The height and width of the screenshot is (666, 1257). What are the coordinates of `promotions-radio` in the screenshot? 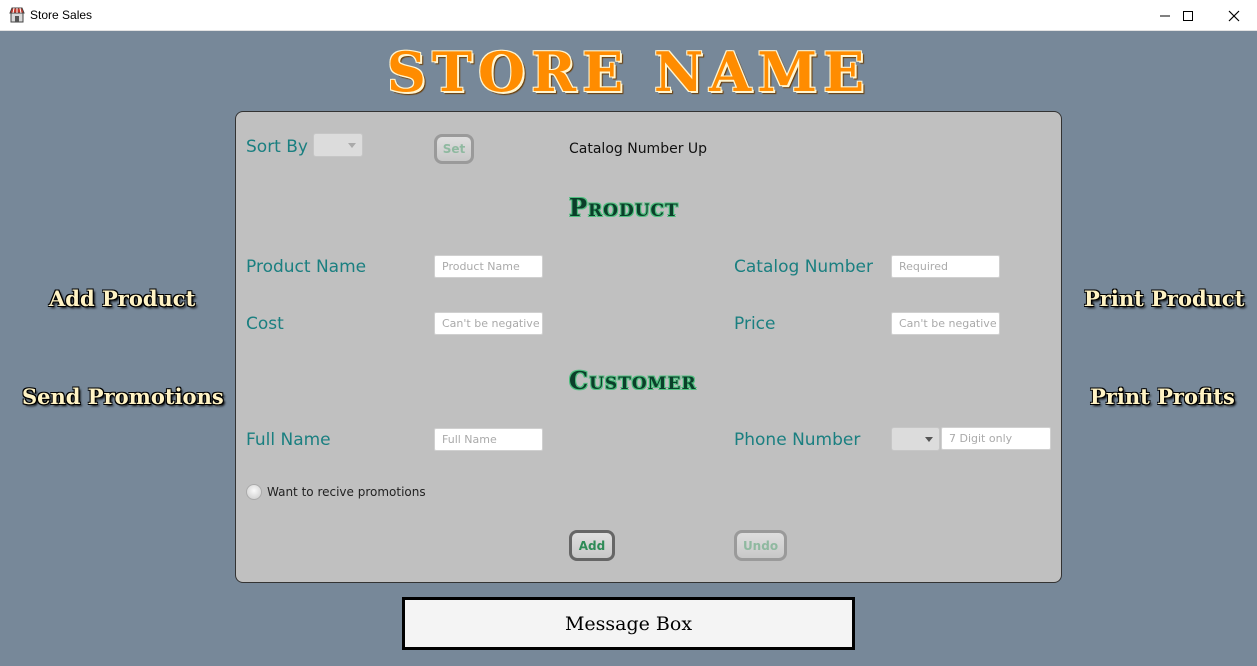 It's located at (254, 492).